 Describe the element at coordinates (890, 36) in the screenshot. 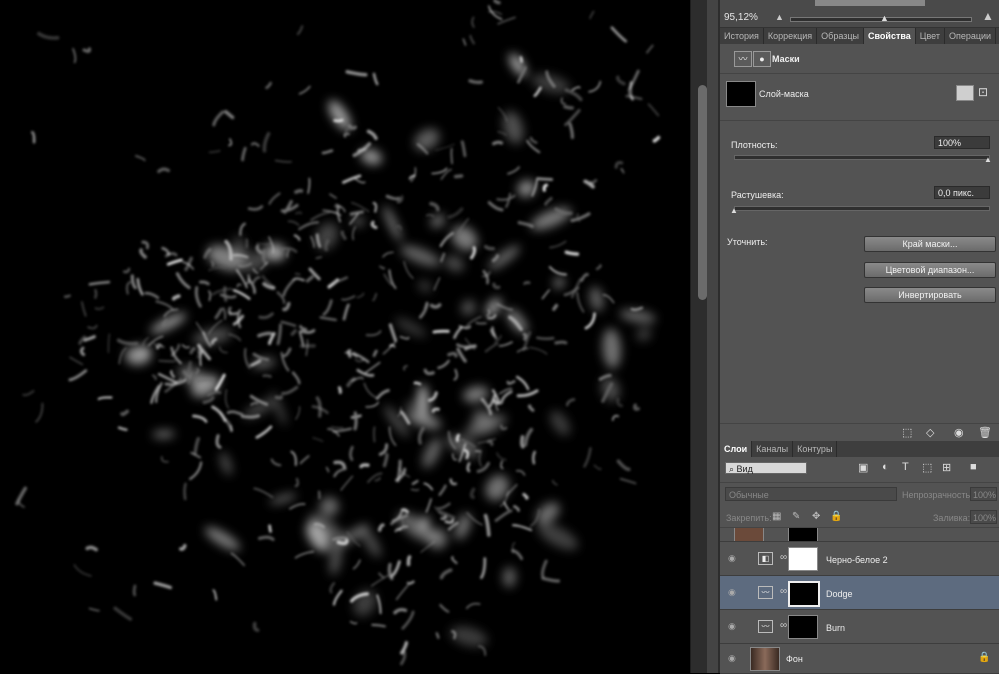

I see `tab-properties: Свойства` at that location.